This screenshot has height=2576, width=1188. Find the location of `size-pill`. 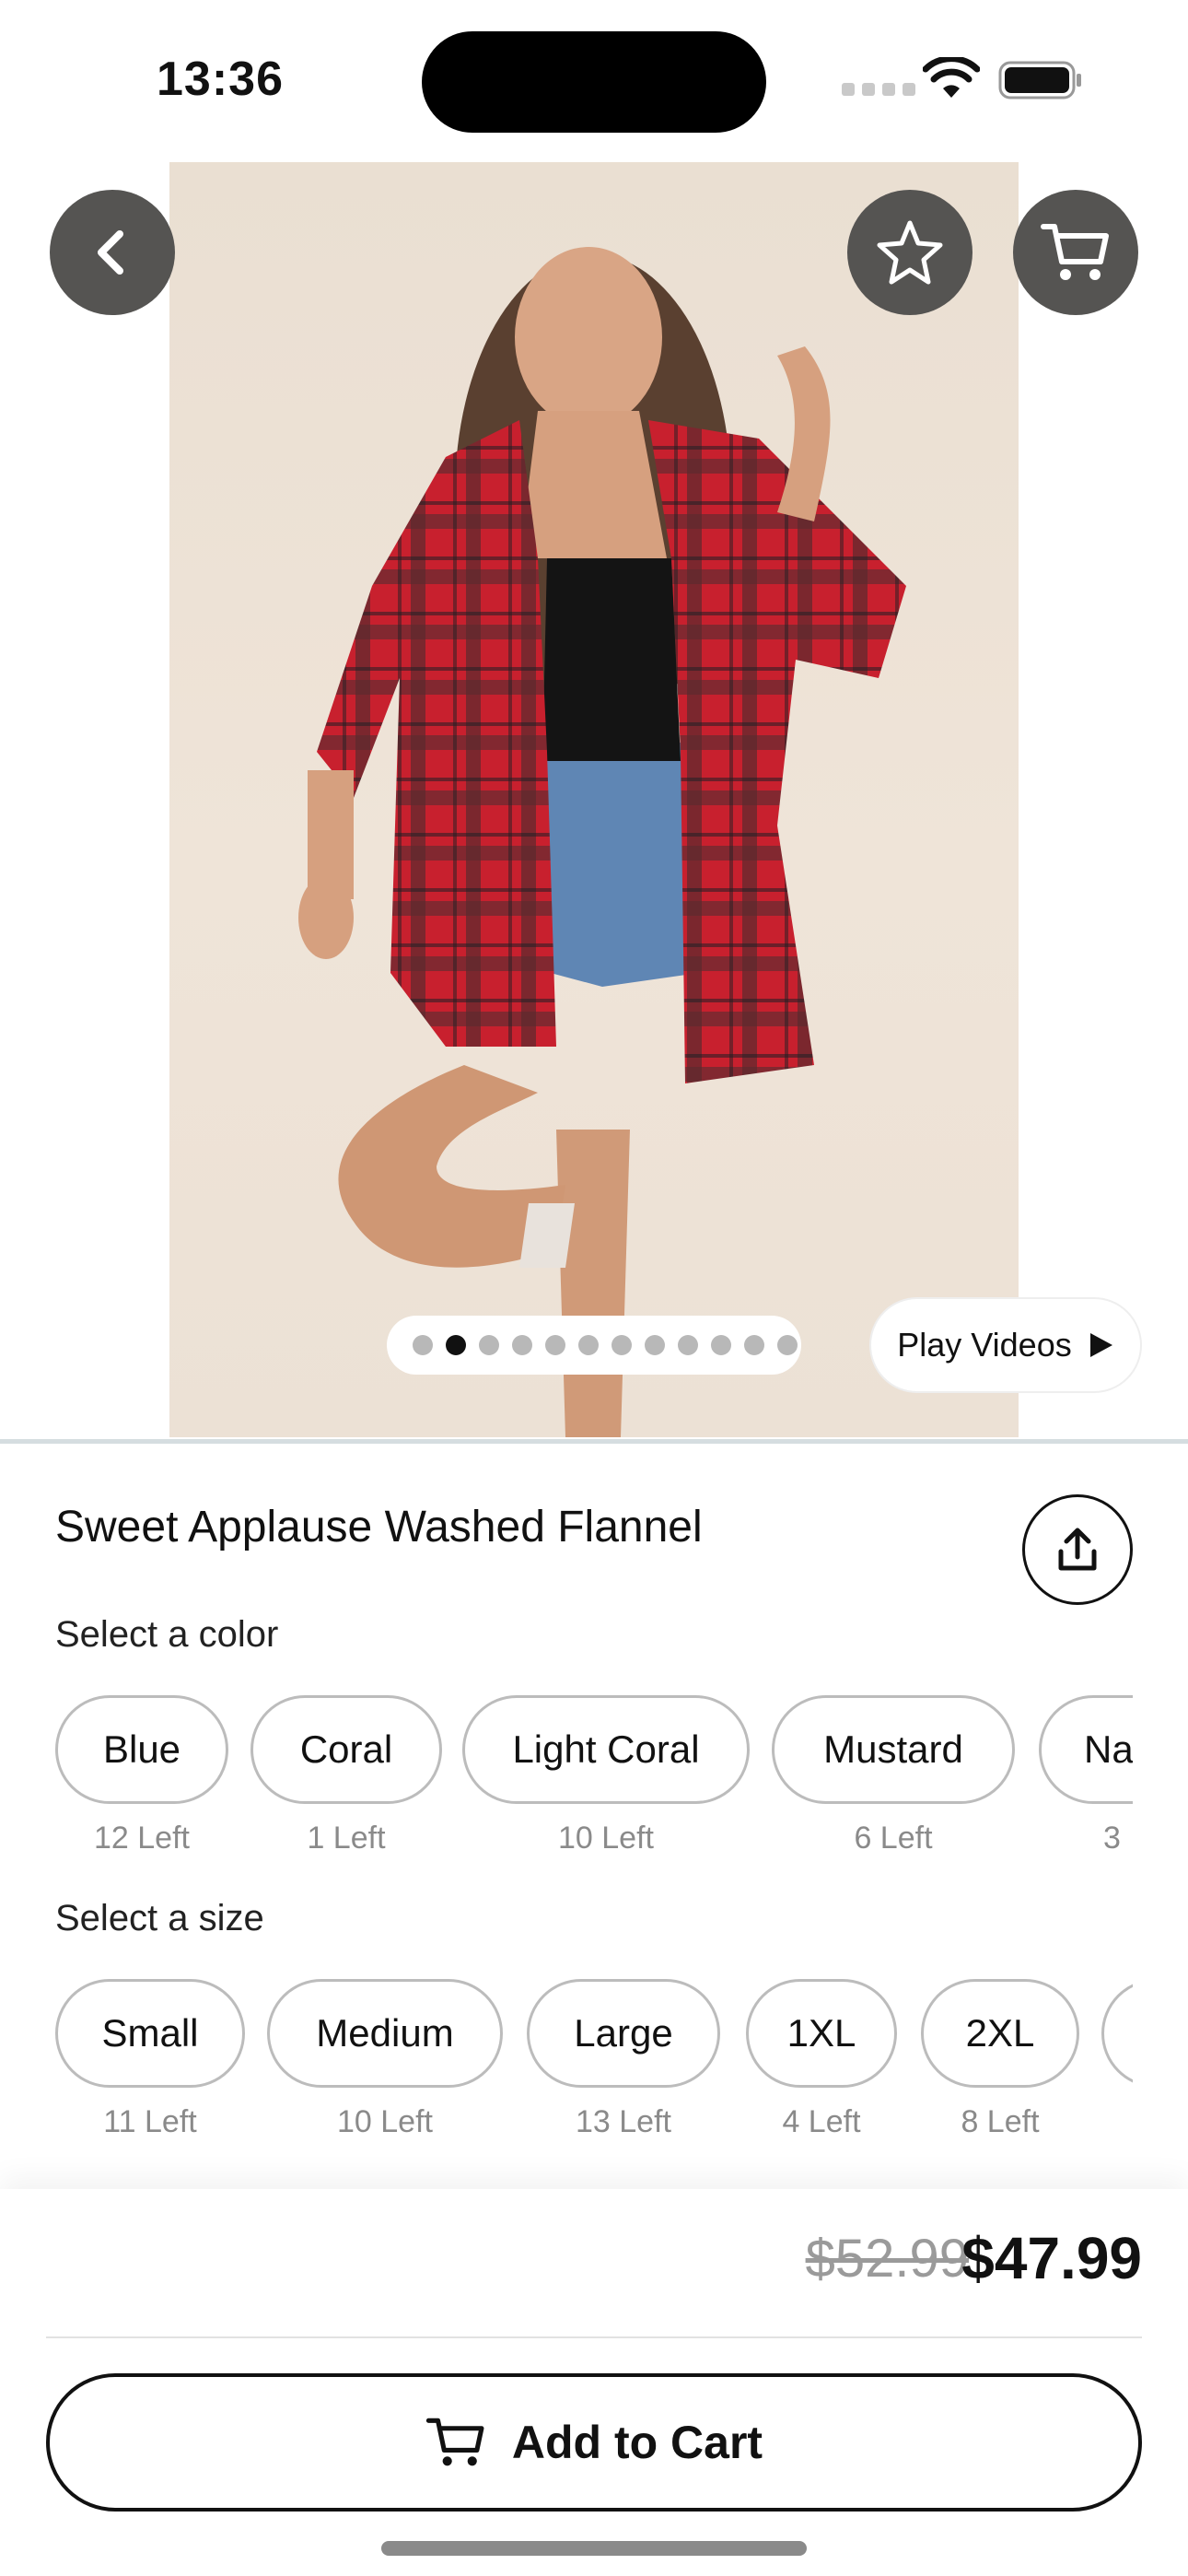

size-pill is located at coordinates (1117, 2033).